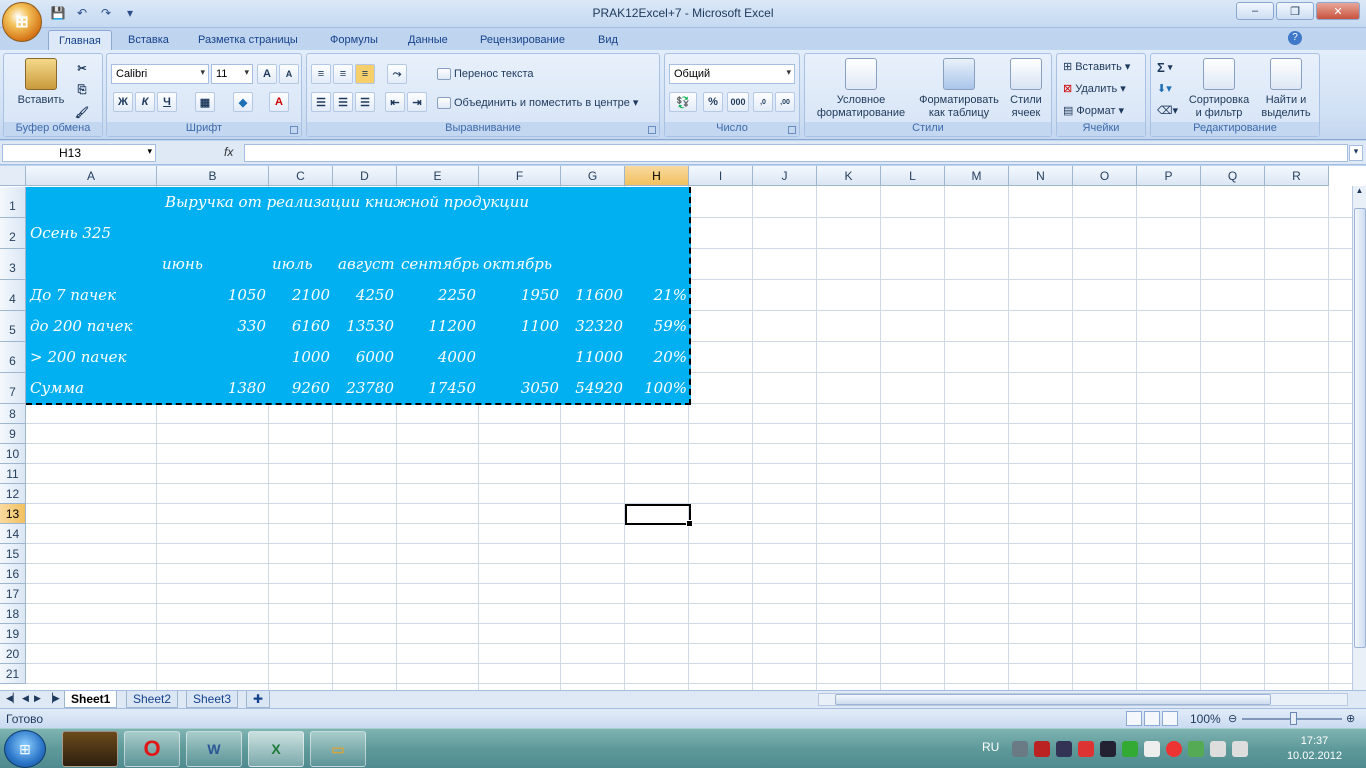 This screenshot has height=768, width=1366. I want to click on row-header-11: 11, so click(13, 474).